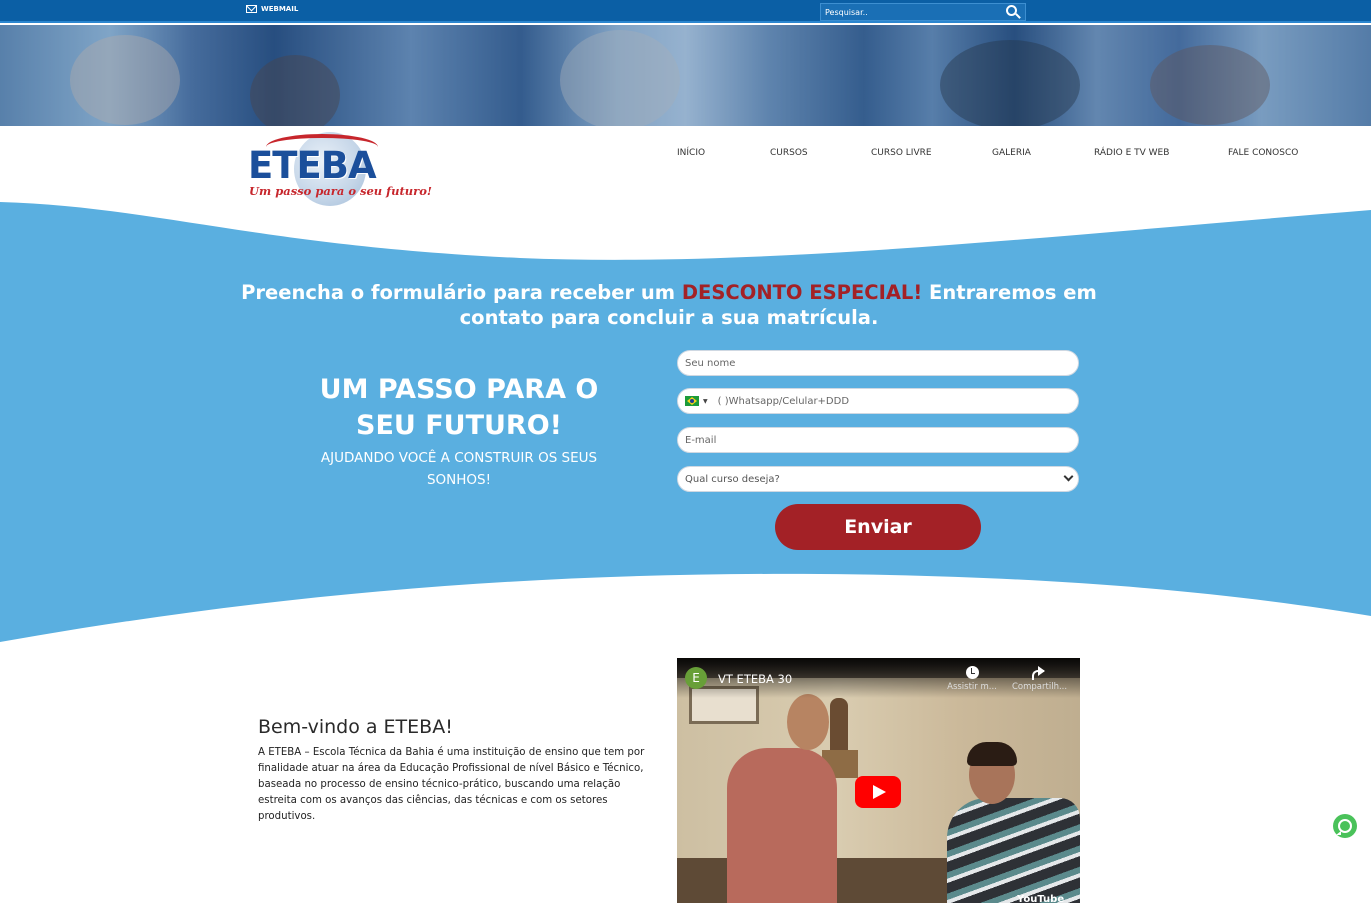 This screenshot has width=1371, height=903. What do you see at coordinates (459, 407) in the screenshot?
I see `hero-slogan: UM PASSO PARA O SEU FUTURO!` at bounding box center [459, 407].